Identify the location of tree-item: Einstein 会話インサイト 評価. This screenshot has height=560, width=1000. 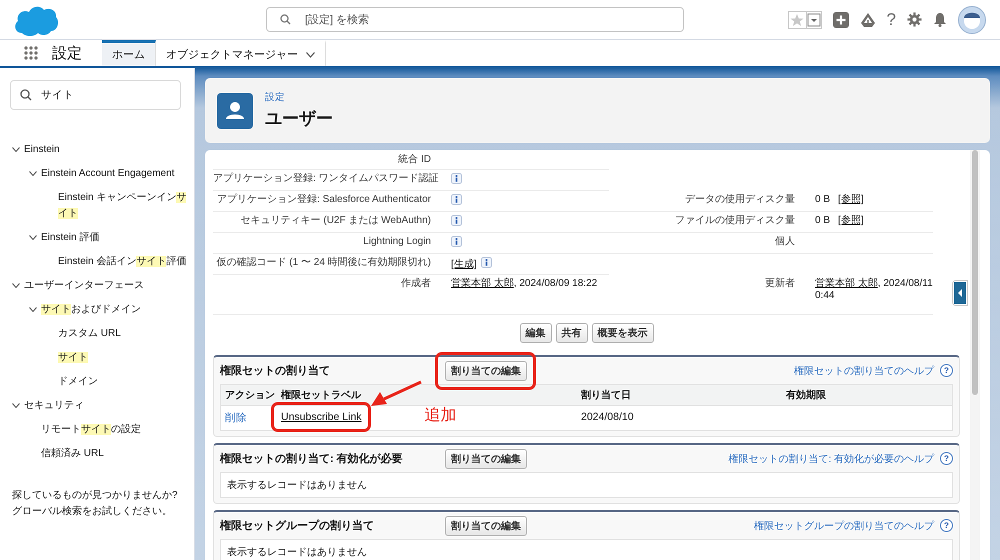
(97, 262).